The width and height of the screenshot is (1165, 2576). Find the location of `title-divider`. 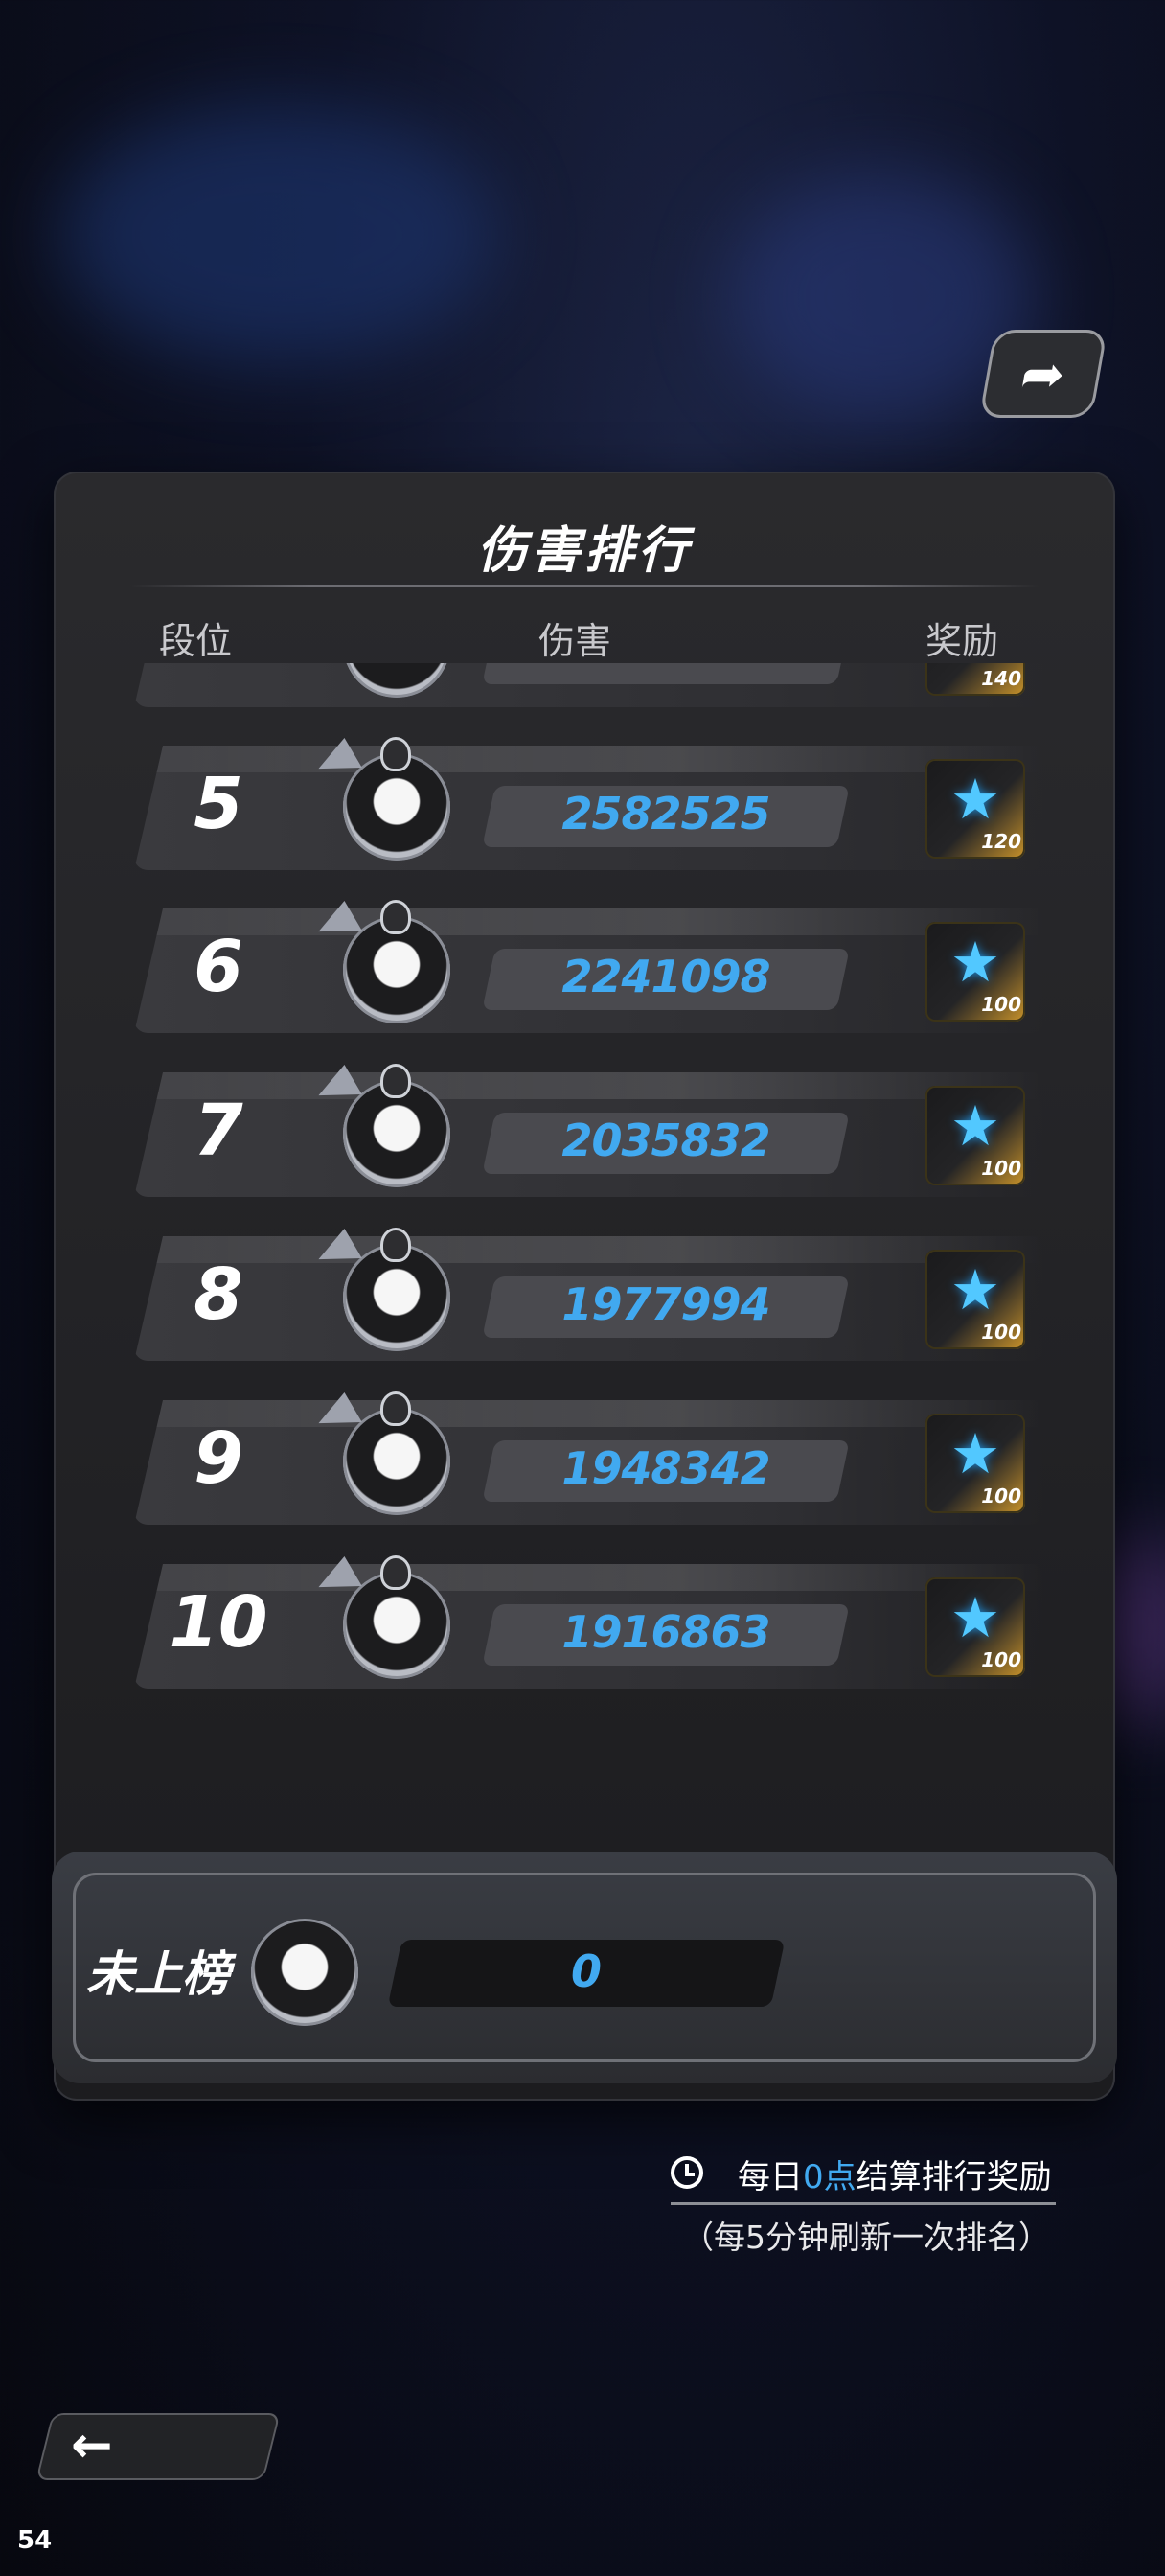

title-divider is located at coordinates (584, 586).